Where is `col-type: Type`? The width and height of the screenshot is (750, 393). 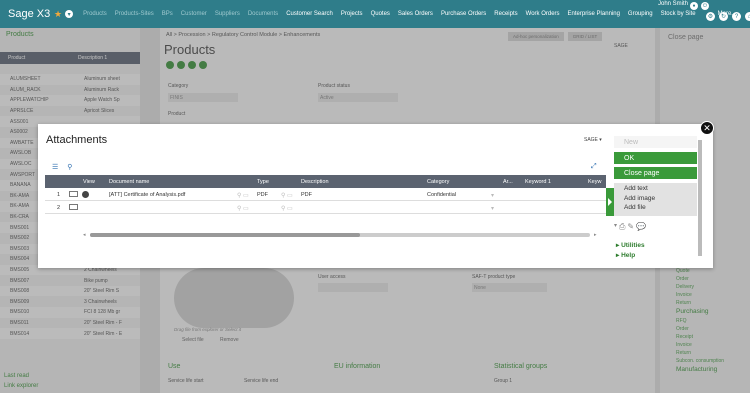
col-type: Type is located at coordinates (263, 182).